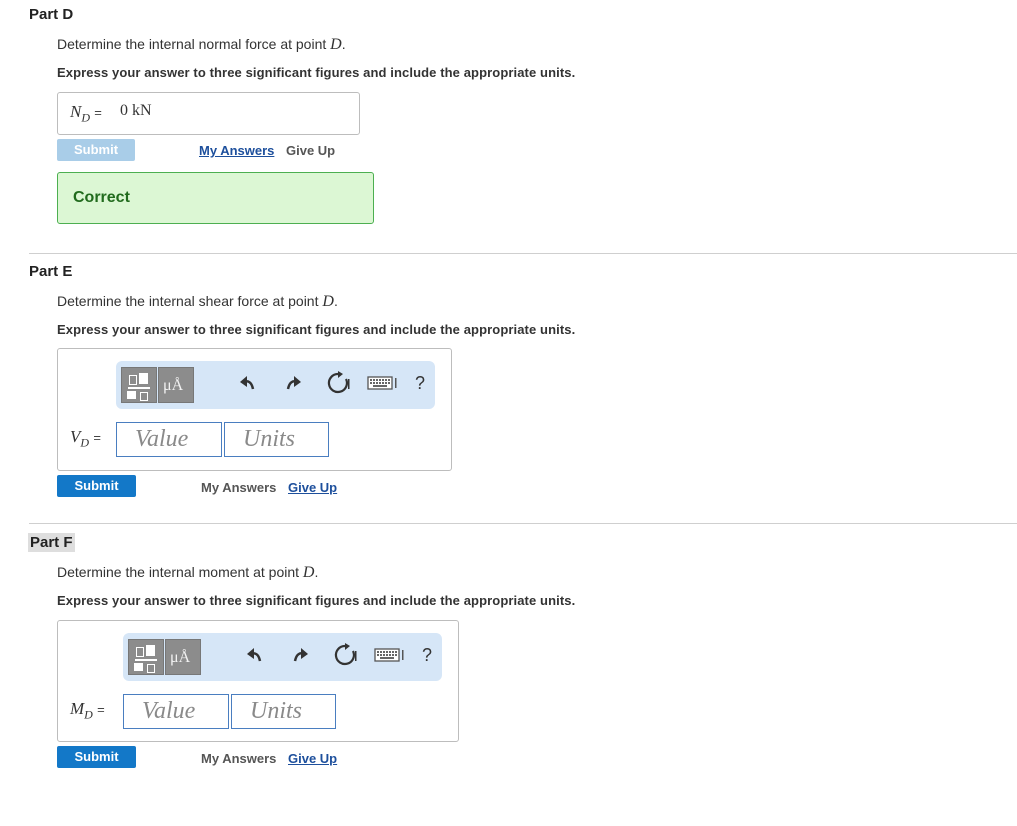 Image resolution: width=1017 pixels, height=826 pixels. What do you see at coordinates (275, 385) in the screenshot?
I see `part-e-math-toolbar: μÅ ?` at bounding box center [275, 385].